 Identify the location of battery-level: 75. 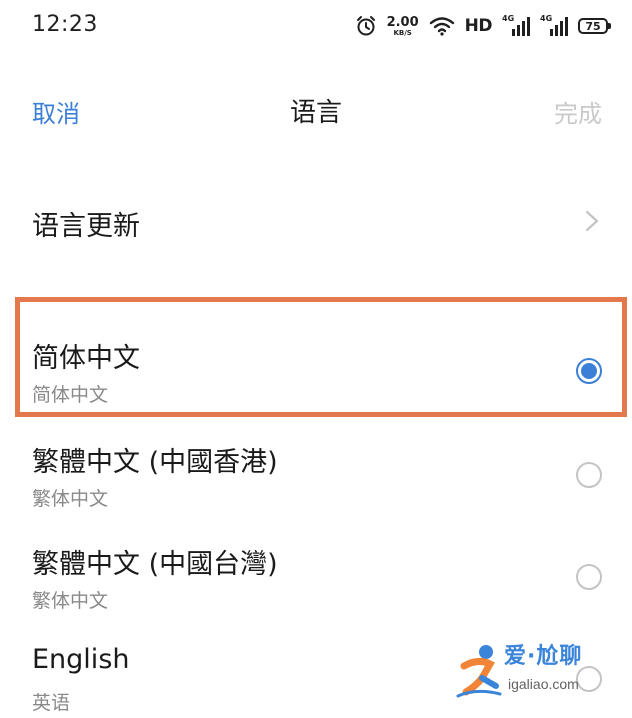
(593, 26).